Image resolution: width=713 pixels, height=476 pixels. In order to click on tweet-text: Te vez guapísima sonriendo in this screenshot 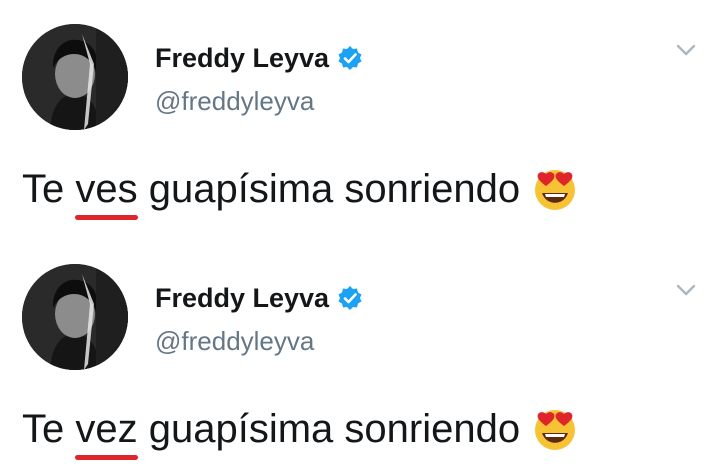, I will do `click(300, 432)`.